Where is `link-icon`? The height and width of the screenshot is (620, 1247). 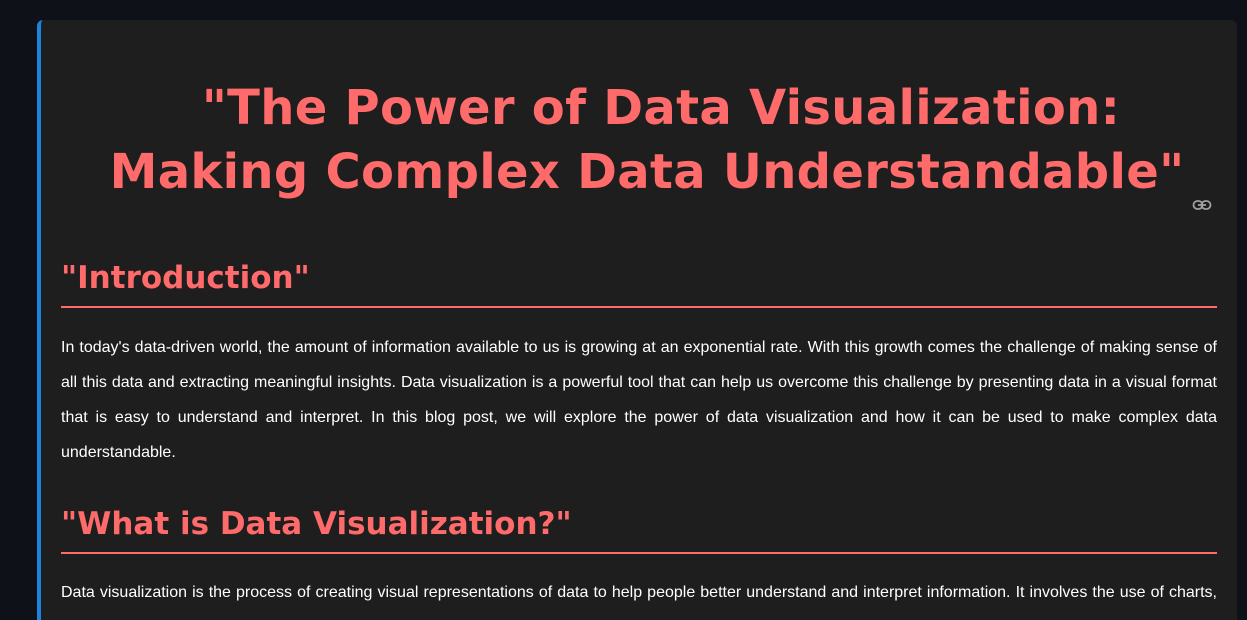 link-icon is located at coordinates (1202, 187).